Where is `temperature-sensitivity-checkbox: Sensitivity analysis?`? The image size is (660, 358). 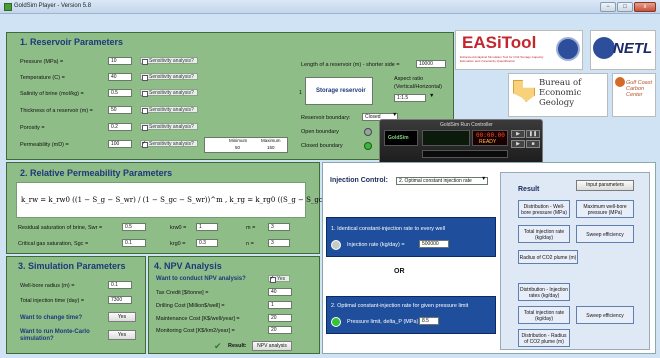 temperature-sensitivity-checkbox: Sensitivity analysis? is located at coordinates (169, 77).